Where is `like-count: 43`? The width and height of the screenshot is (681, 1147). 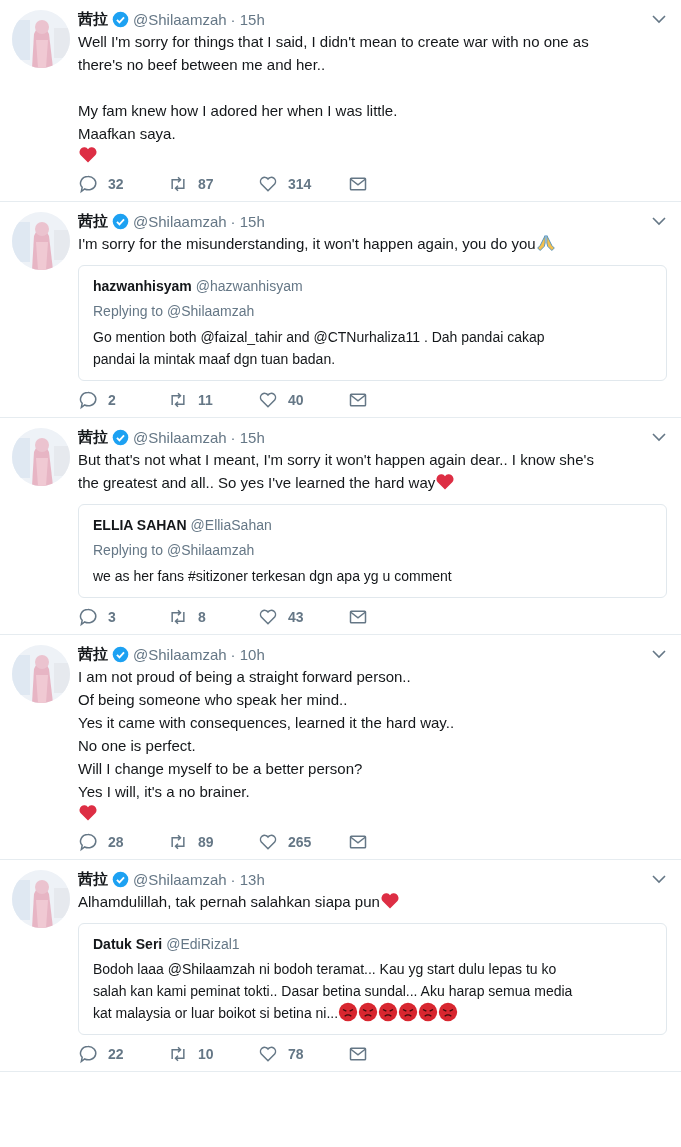
like-count: 43 is located at coordinates (296, 617).